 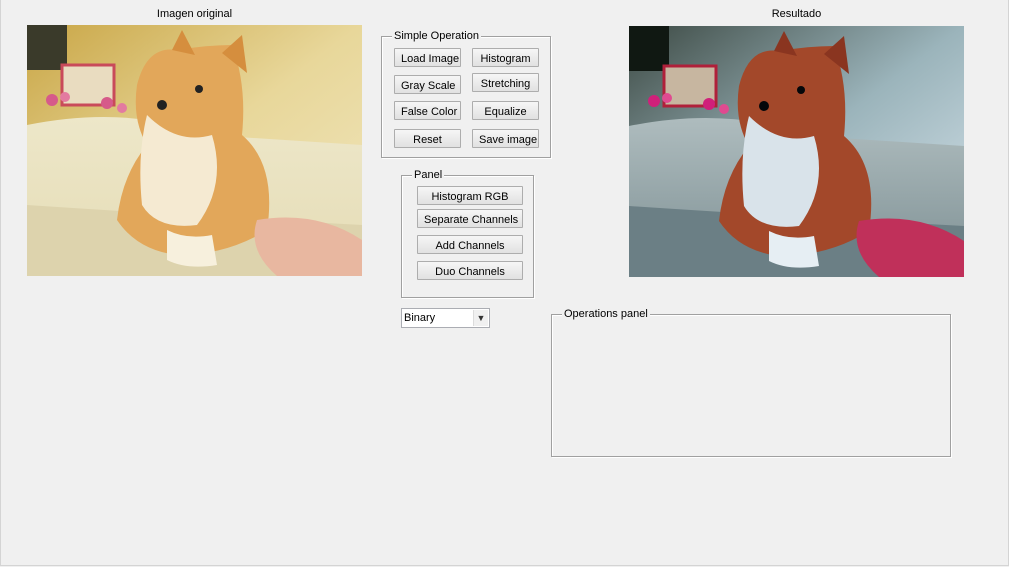 I want to click on equalize-button: Equalize, so click(x=505, y=110).